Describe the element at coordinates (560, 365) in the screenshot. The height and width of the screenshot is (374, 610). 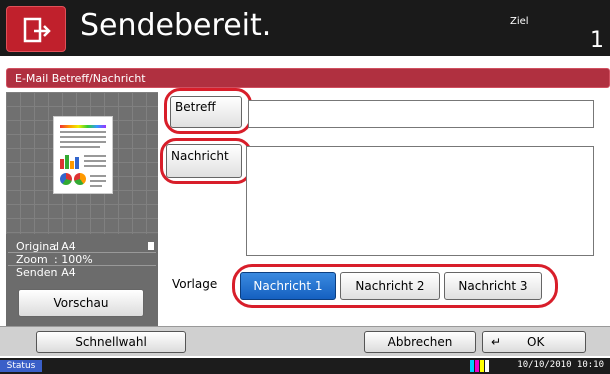
I see `date-time: 10/10/2010 10:10` at that location.